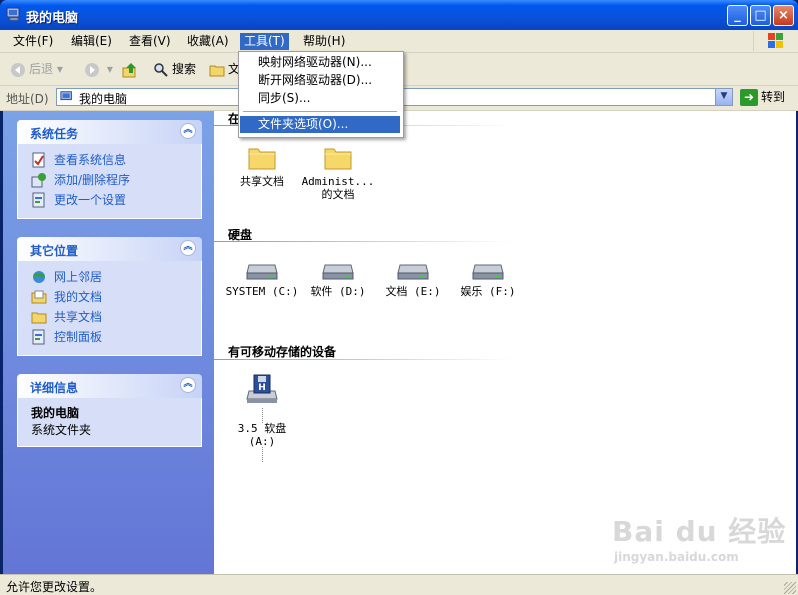 This screenshot has height=595, width=798. I want to click on other-places-header: 其它位置 ︽, so click(109, 249).